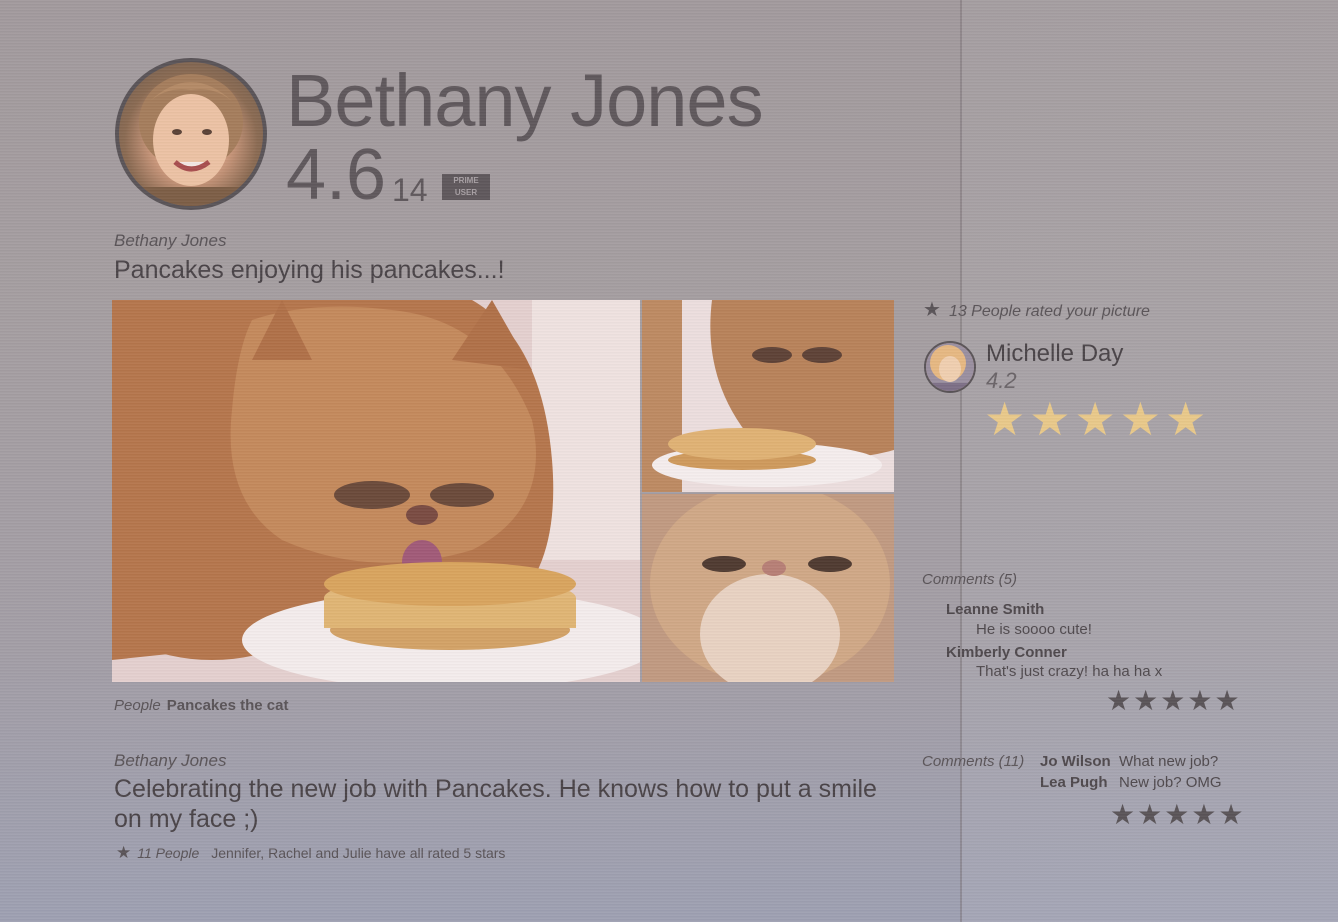  I want to click on prime-user-badge: PRIME USER, so click(466, 187).